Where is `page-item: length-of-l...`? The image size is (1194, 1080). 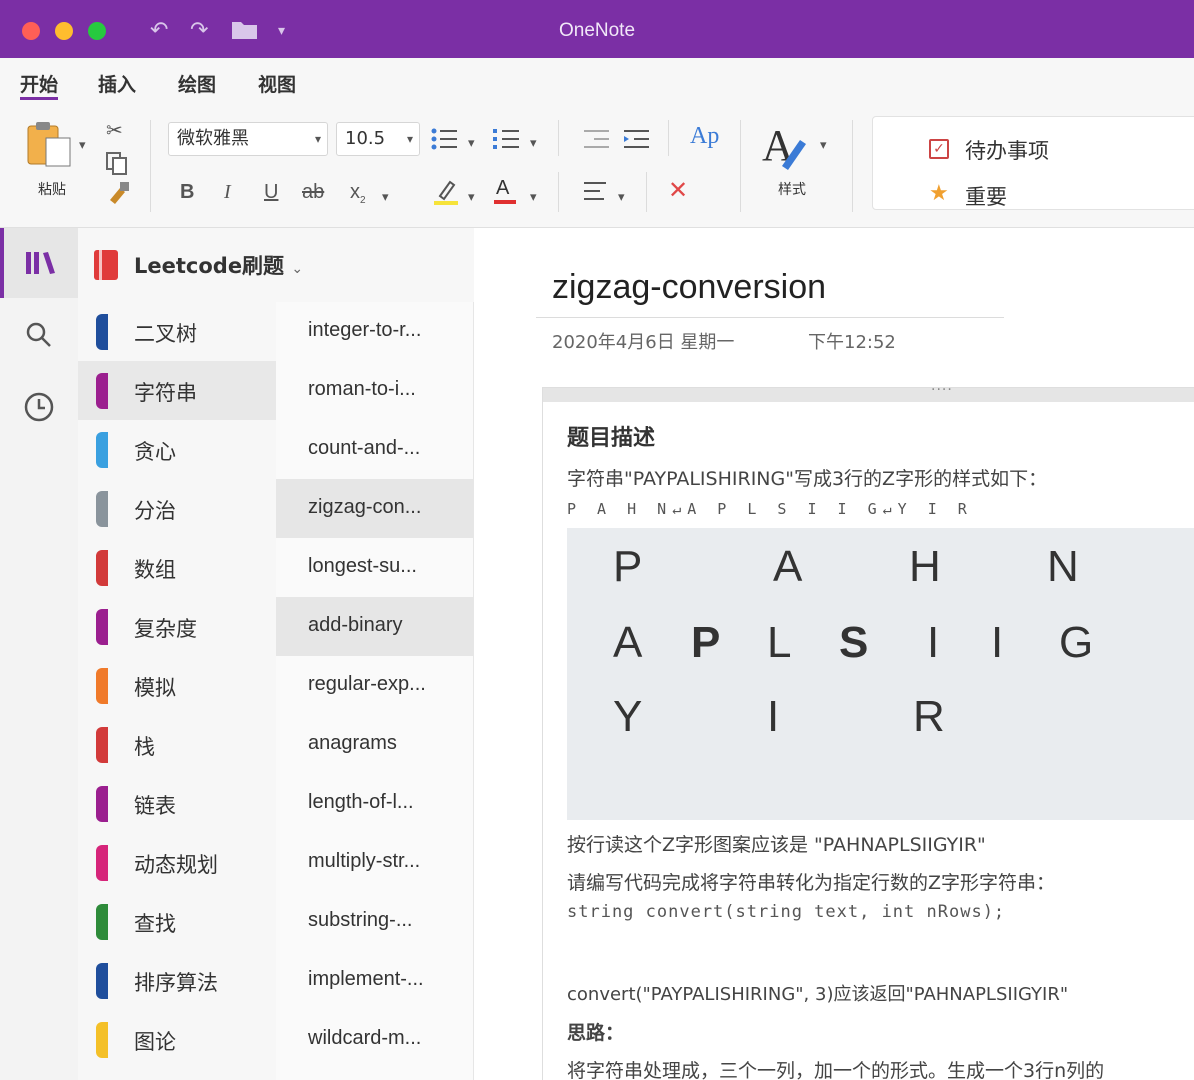
page-item: length-of-l... is located at coordinates (375, 803).